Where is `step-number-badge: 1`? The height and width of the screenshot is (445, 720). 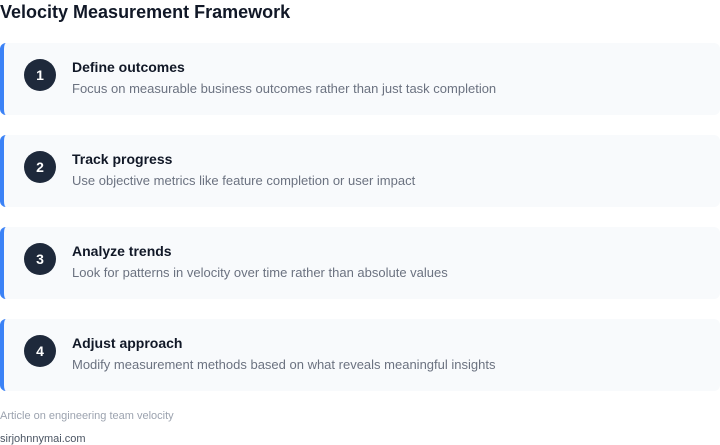 step-number-badge: 1 is located at coordinates (40, 75).